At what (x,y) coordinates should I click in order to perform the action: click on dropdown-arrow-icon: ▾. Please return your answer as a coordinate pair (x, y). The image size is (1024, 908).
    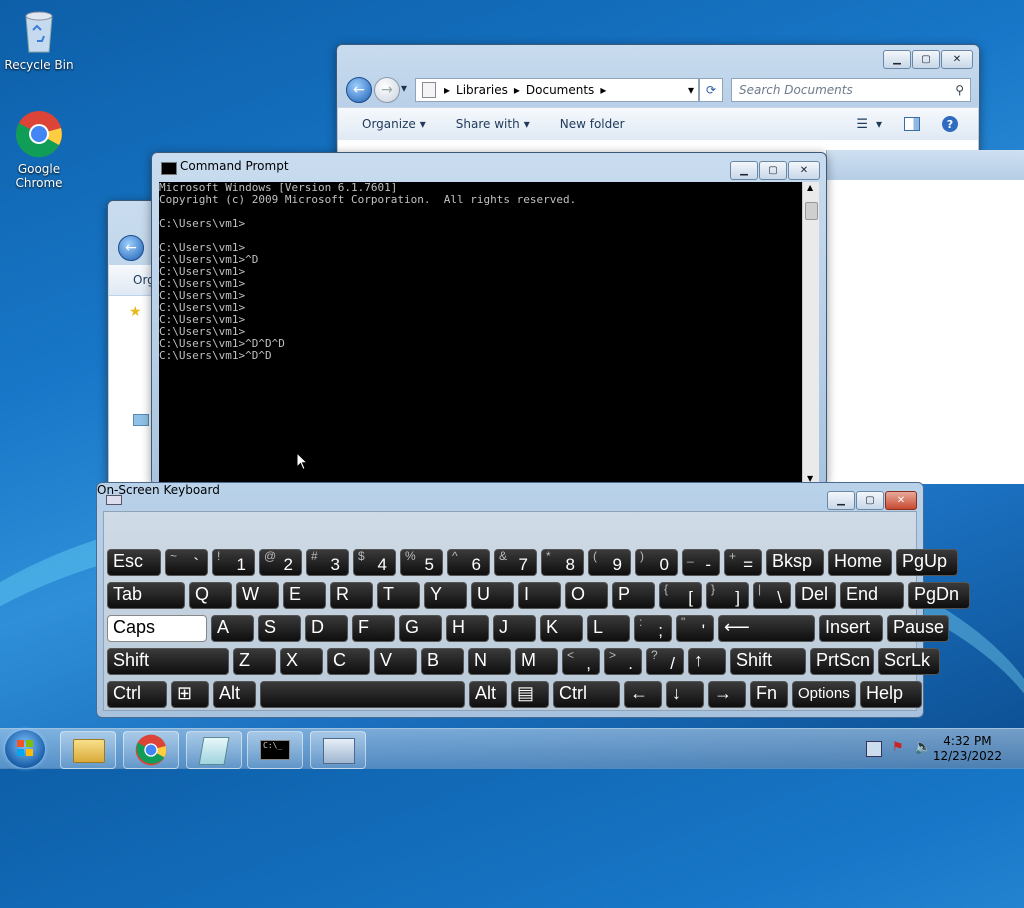
    Looking at the image, I should click on (879, 124).